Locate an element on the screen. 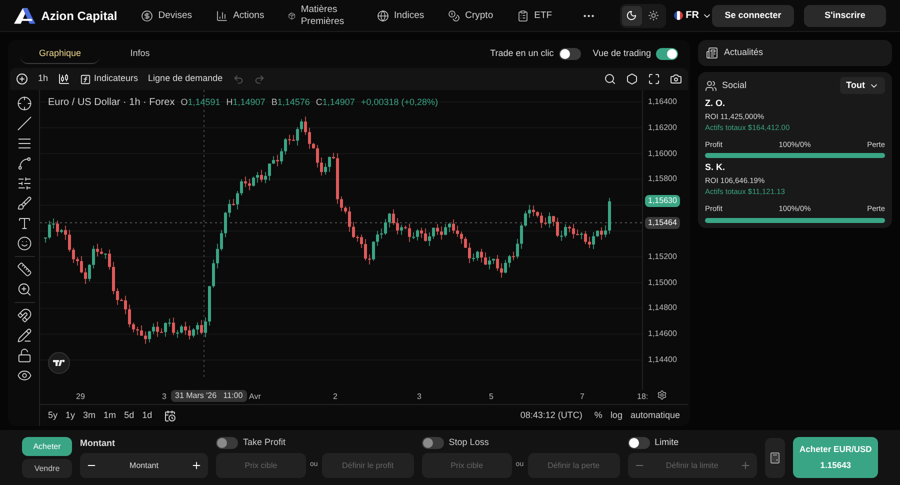  candles-icon is located at coordinates (64, 79).